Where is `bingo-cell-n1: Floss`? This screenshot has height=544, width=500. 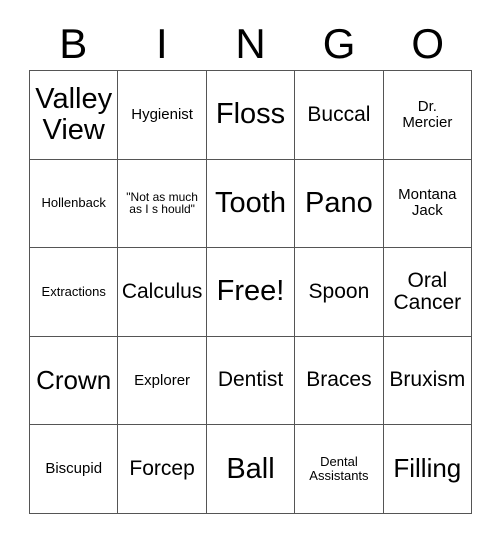
bingo-cell-n1: Floss is located at coordinates (251, 115).